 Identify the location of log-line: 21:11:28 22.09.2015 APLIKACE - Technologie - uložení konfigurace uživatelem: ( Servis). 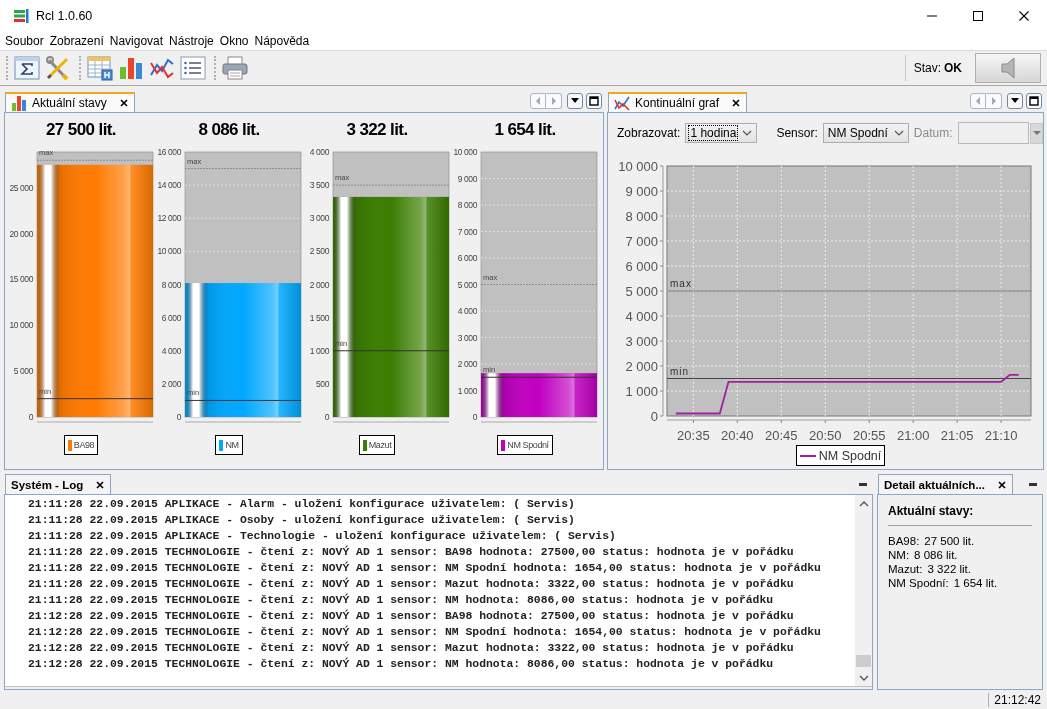
(322, 536).